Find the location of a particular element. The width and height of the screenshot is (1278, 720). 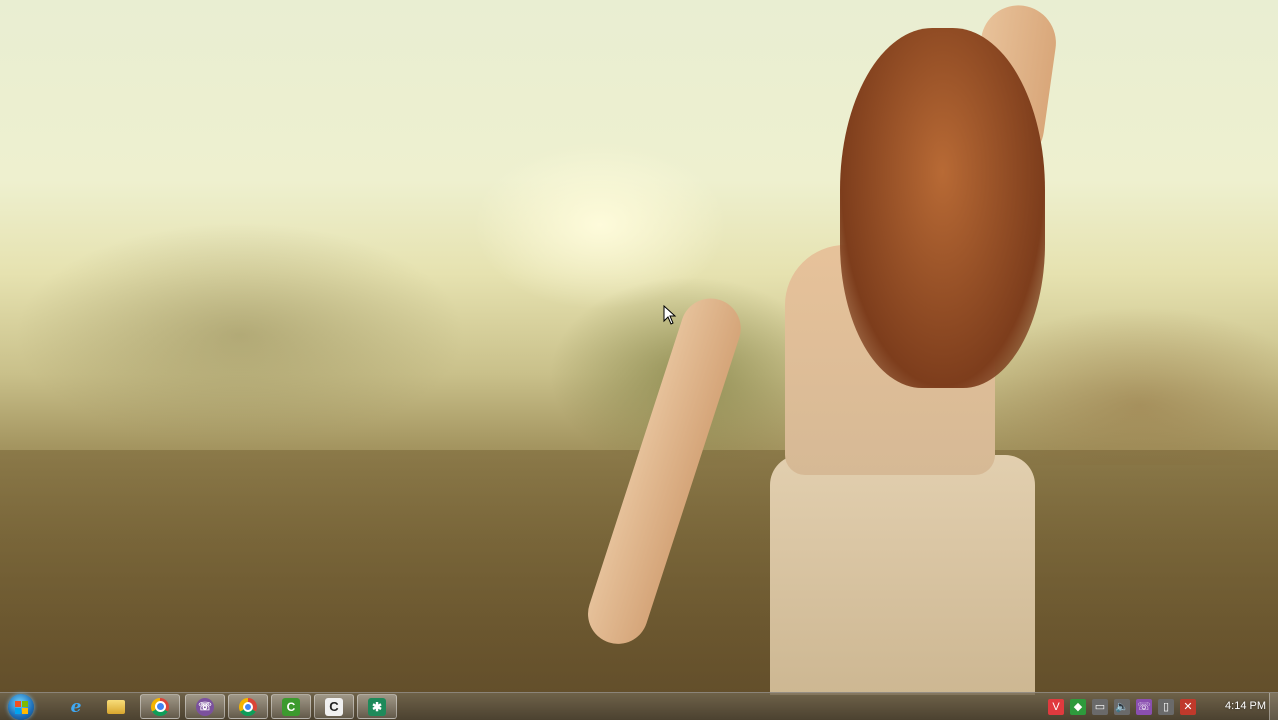

volume-tray-icon: 🔈 is located at coordinates (1122, 706).